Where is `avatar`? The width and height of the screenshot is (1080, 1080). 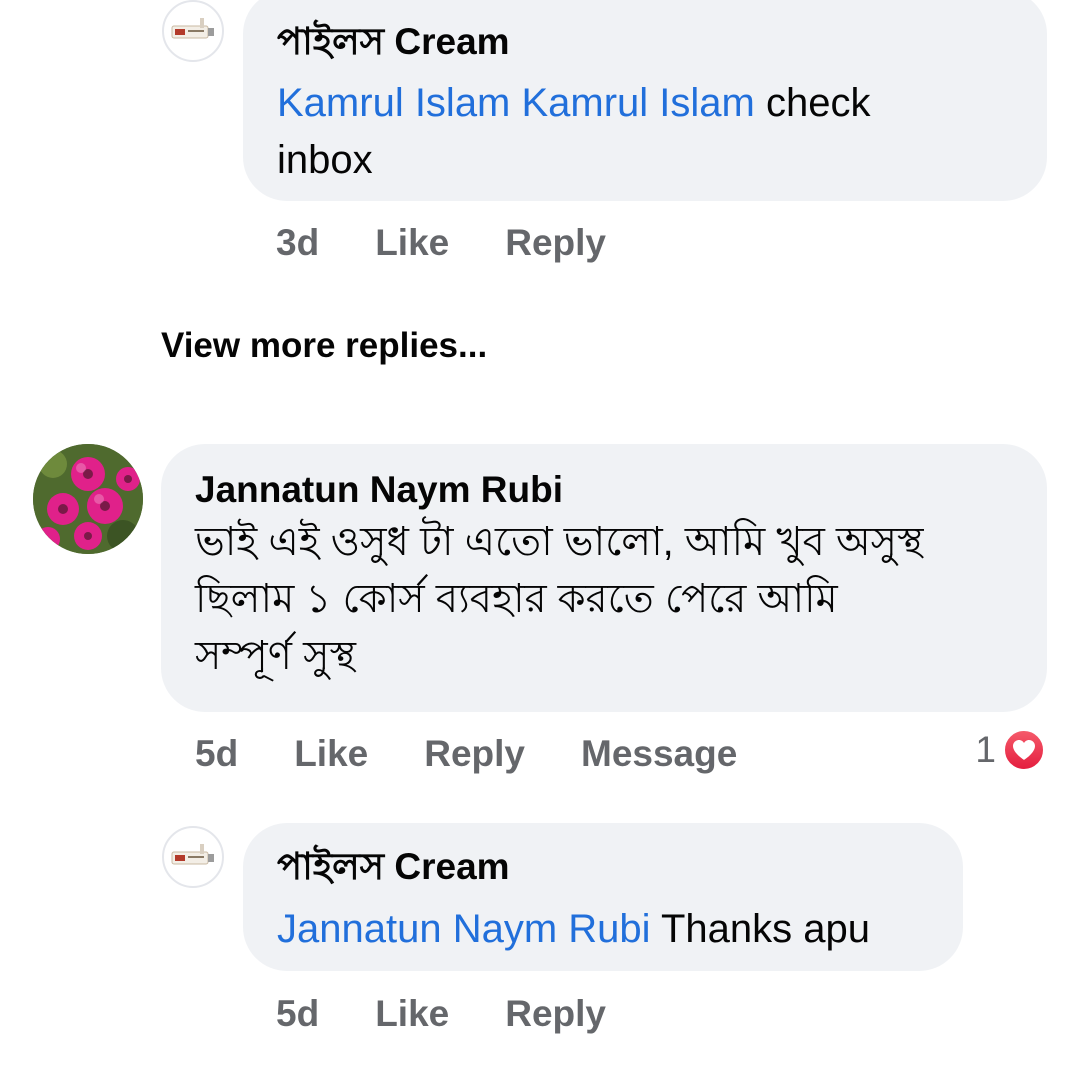
avatar is located at coordinates (88, 499).